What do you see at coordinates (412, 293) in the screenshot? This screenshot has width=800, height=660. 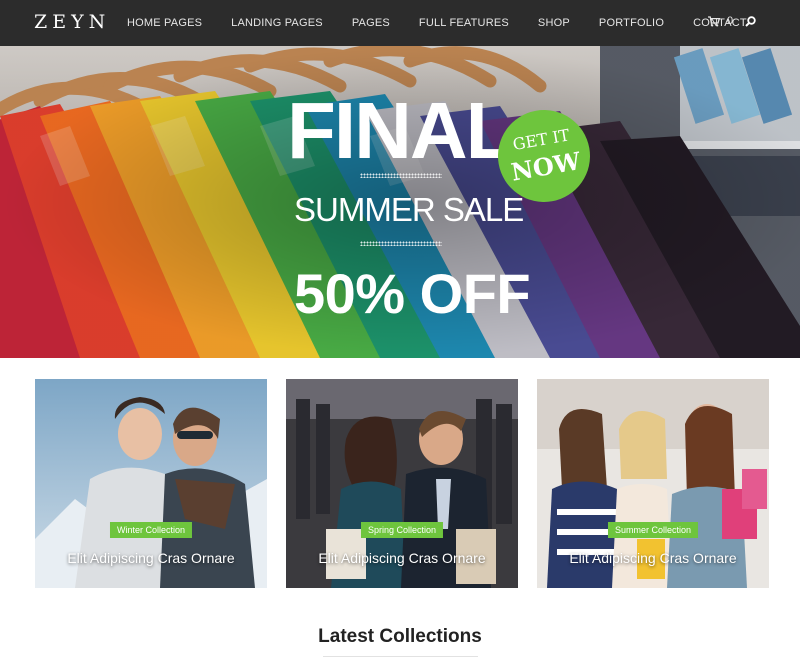 I see `hero-discount: 50% OFF` at bounding box center [412, 293].